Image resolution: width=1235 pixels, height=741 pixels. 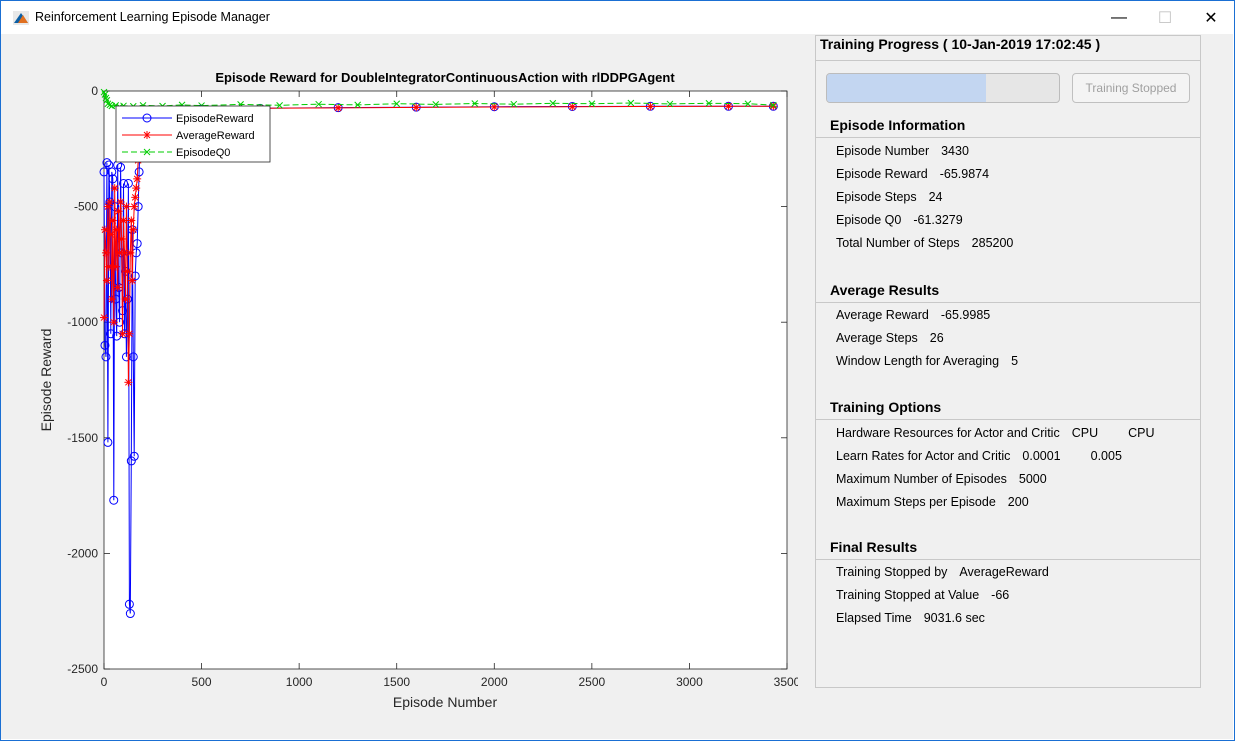 I want to click on legend-label: EpisodeQ0, so click(x=203, y=153).